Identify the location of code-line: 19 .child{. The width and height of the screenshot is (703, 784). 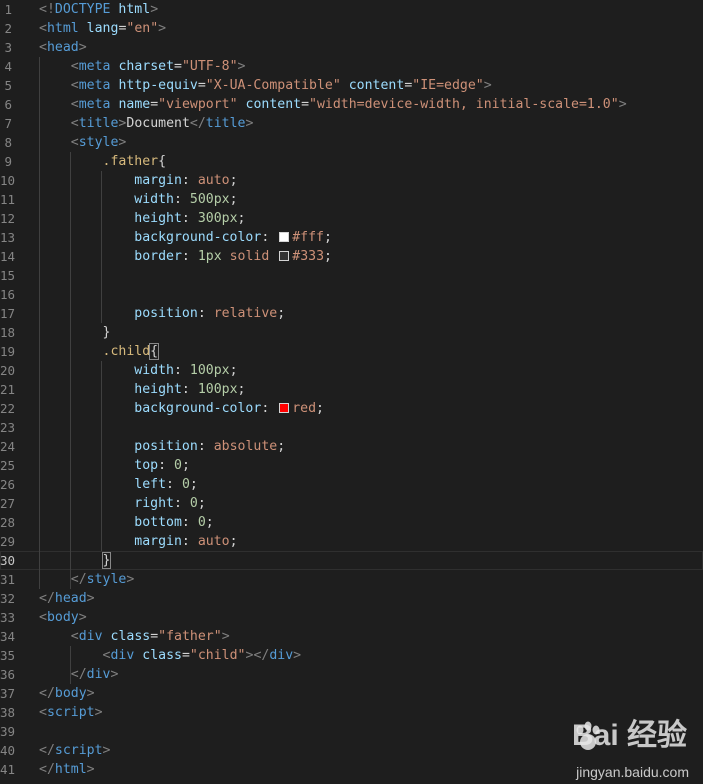
(351, 351).